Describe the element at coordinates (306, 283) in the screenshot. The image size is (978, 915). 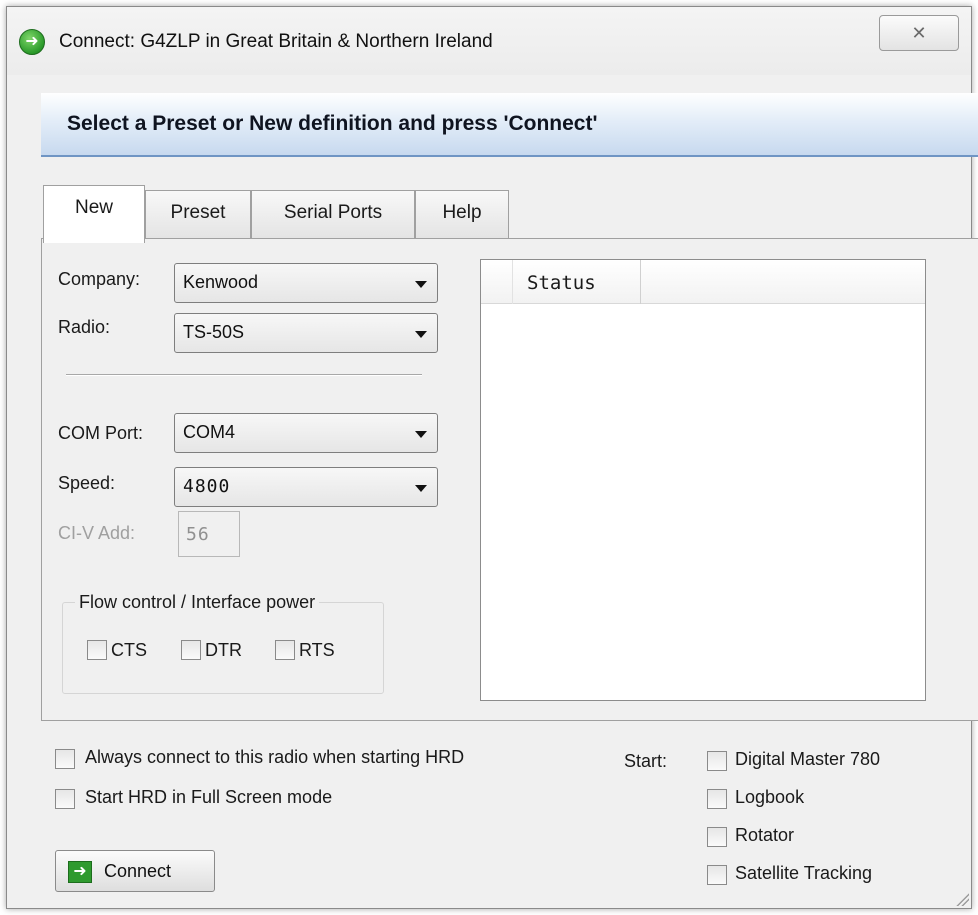
I see `company-select: Kenwood` at that location.